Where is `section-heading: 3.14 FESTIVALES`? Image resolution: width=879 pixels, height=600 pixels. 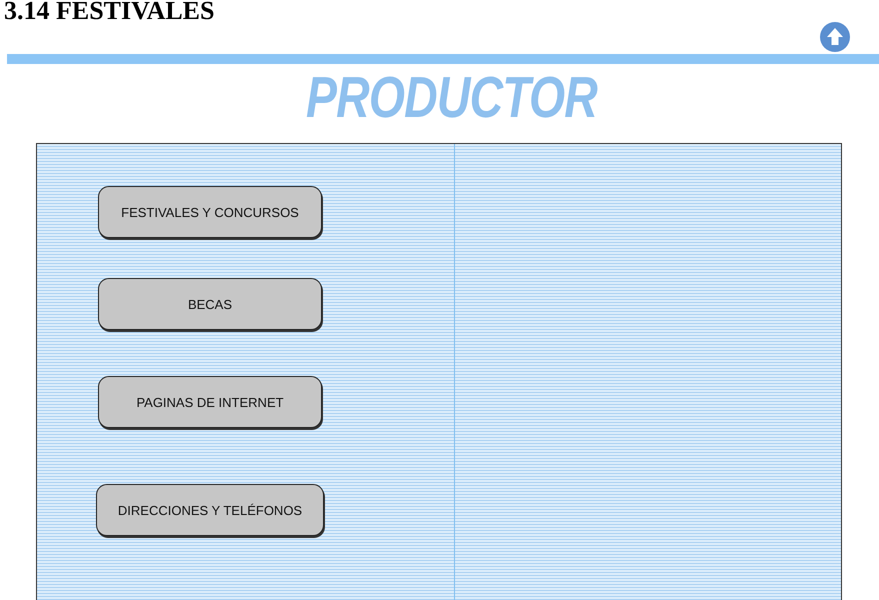 section-heading: 3.14 FESTIVALES is located at coordinates (108, 11).